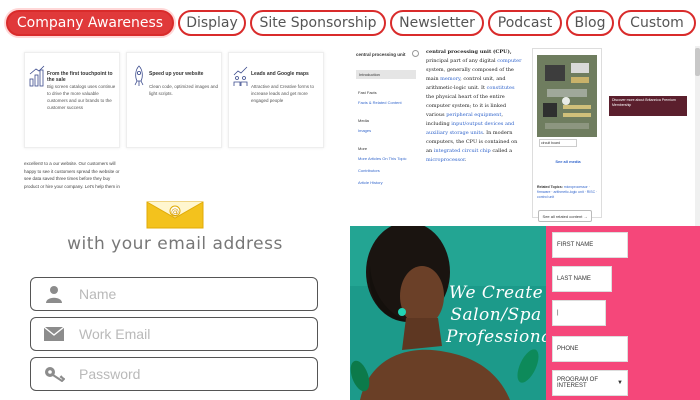  What do you see at coordinates (568, 161) in the screenshot?
I see `see-all-media-link: See all media` at bounding box center [568, 161].